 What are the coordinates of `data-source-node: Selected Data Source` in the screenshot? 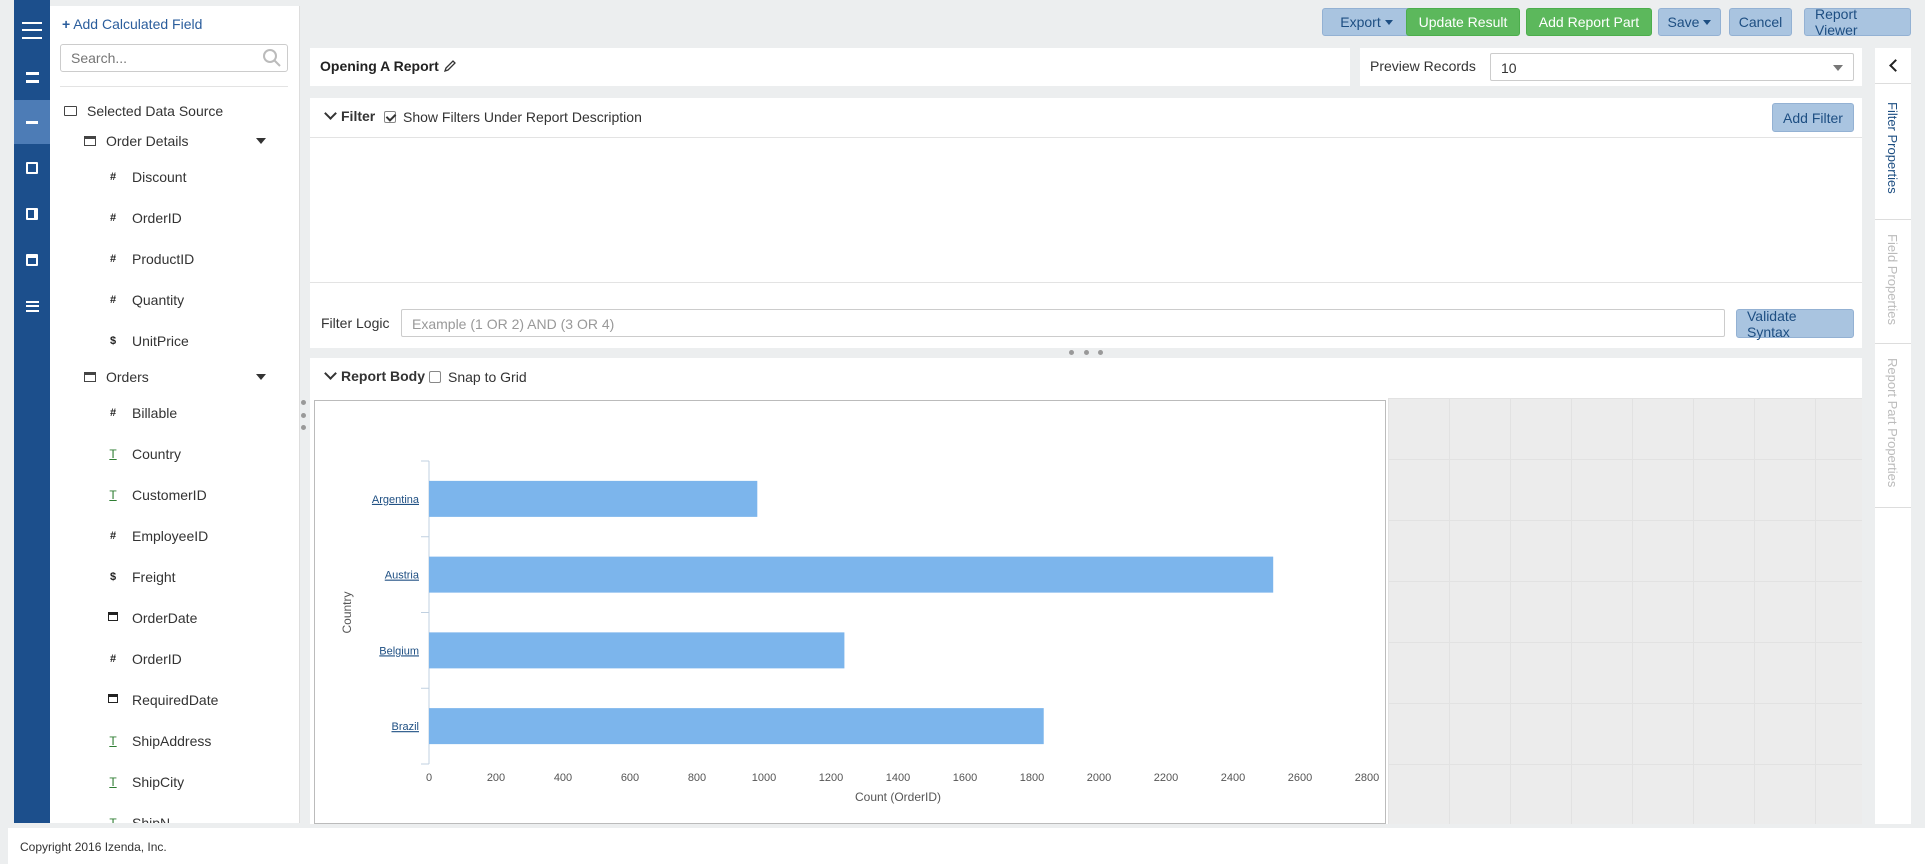 It's located at (143, 111).